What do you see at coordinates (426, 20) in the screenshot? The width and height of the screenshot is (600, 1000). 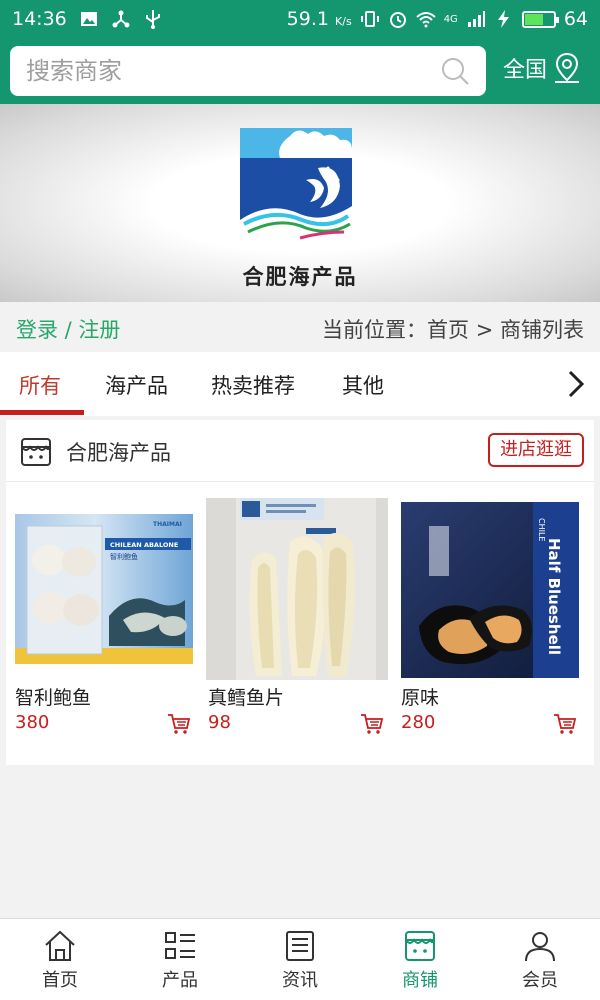 I see `wifi-icon` at bounding box center [426, 20].